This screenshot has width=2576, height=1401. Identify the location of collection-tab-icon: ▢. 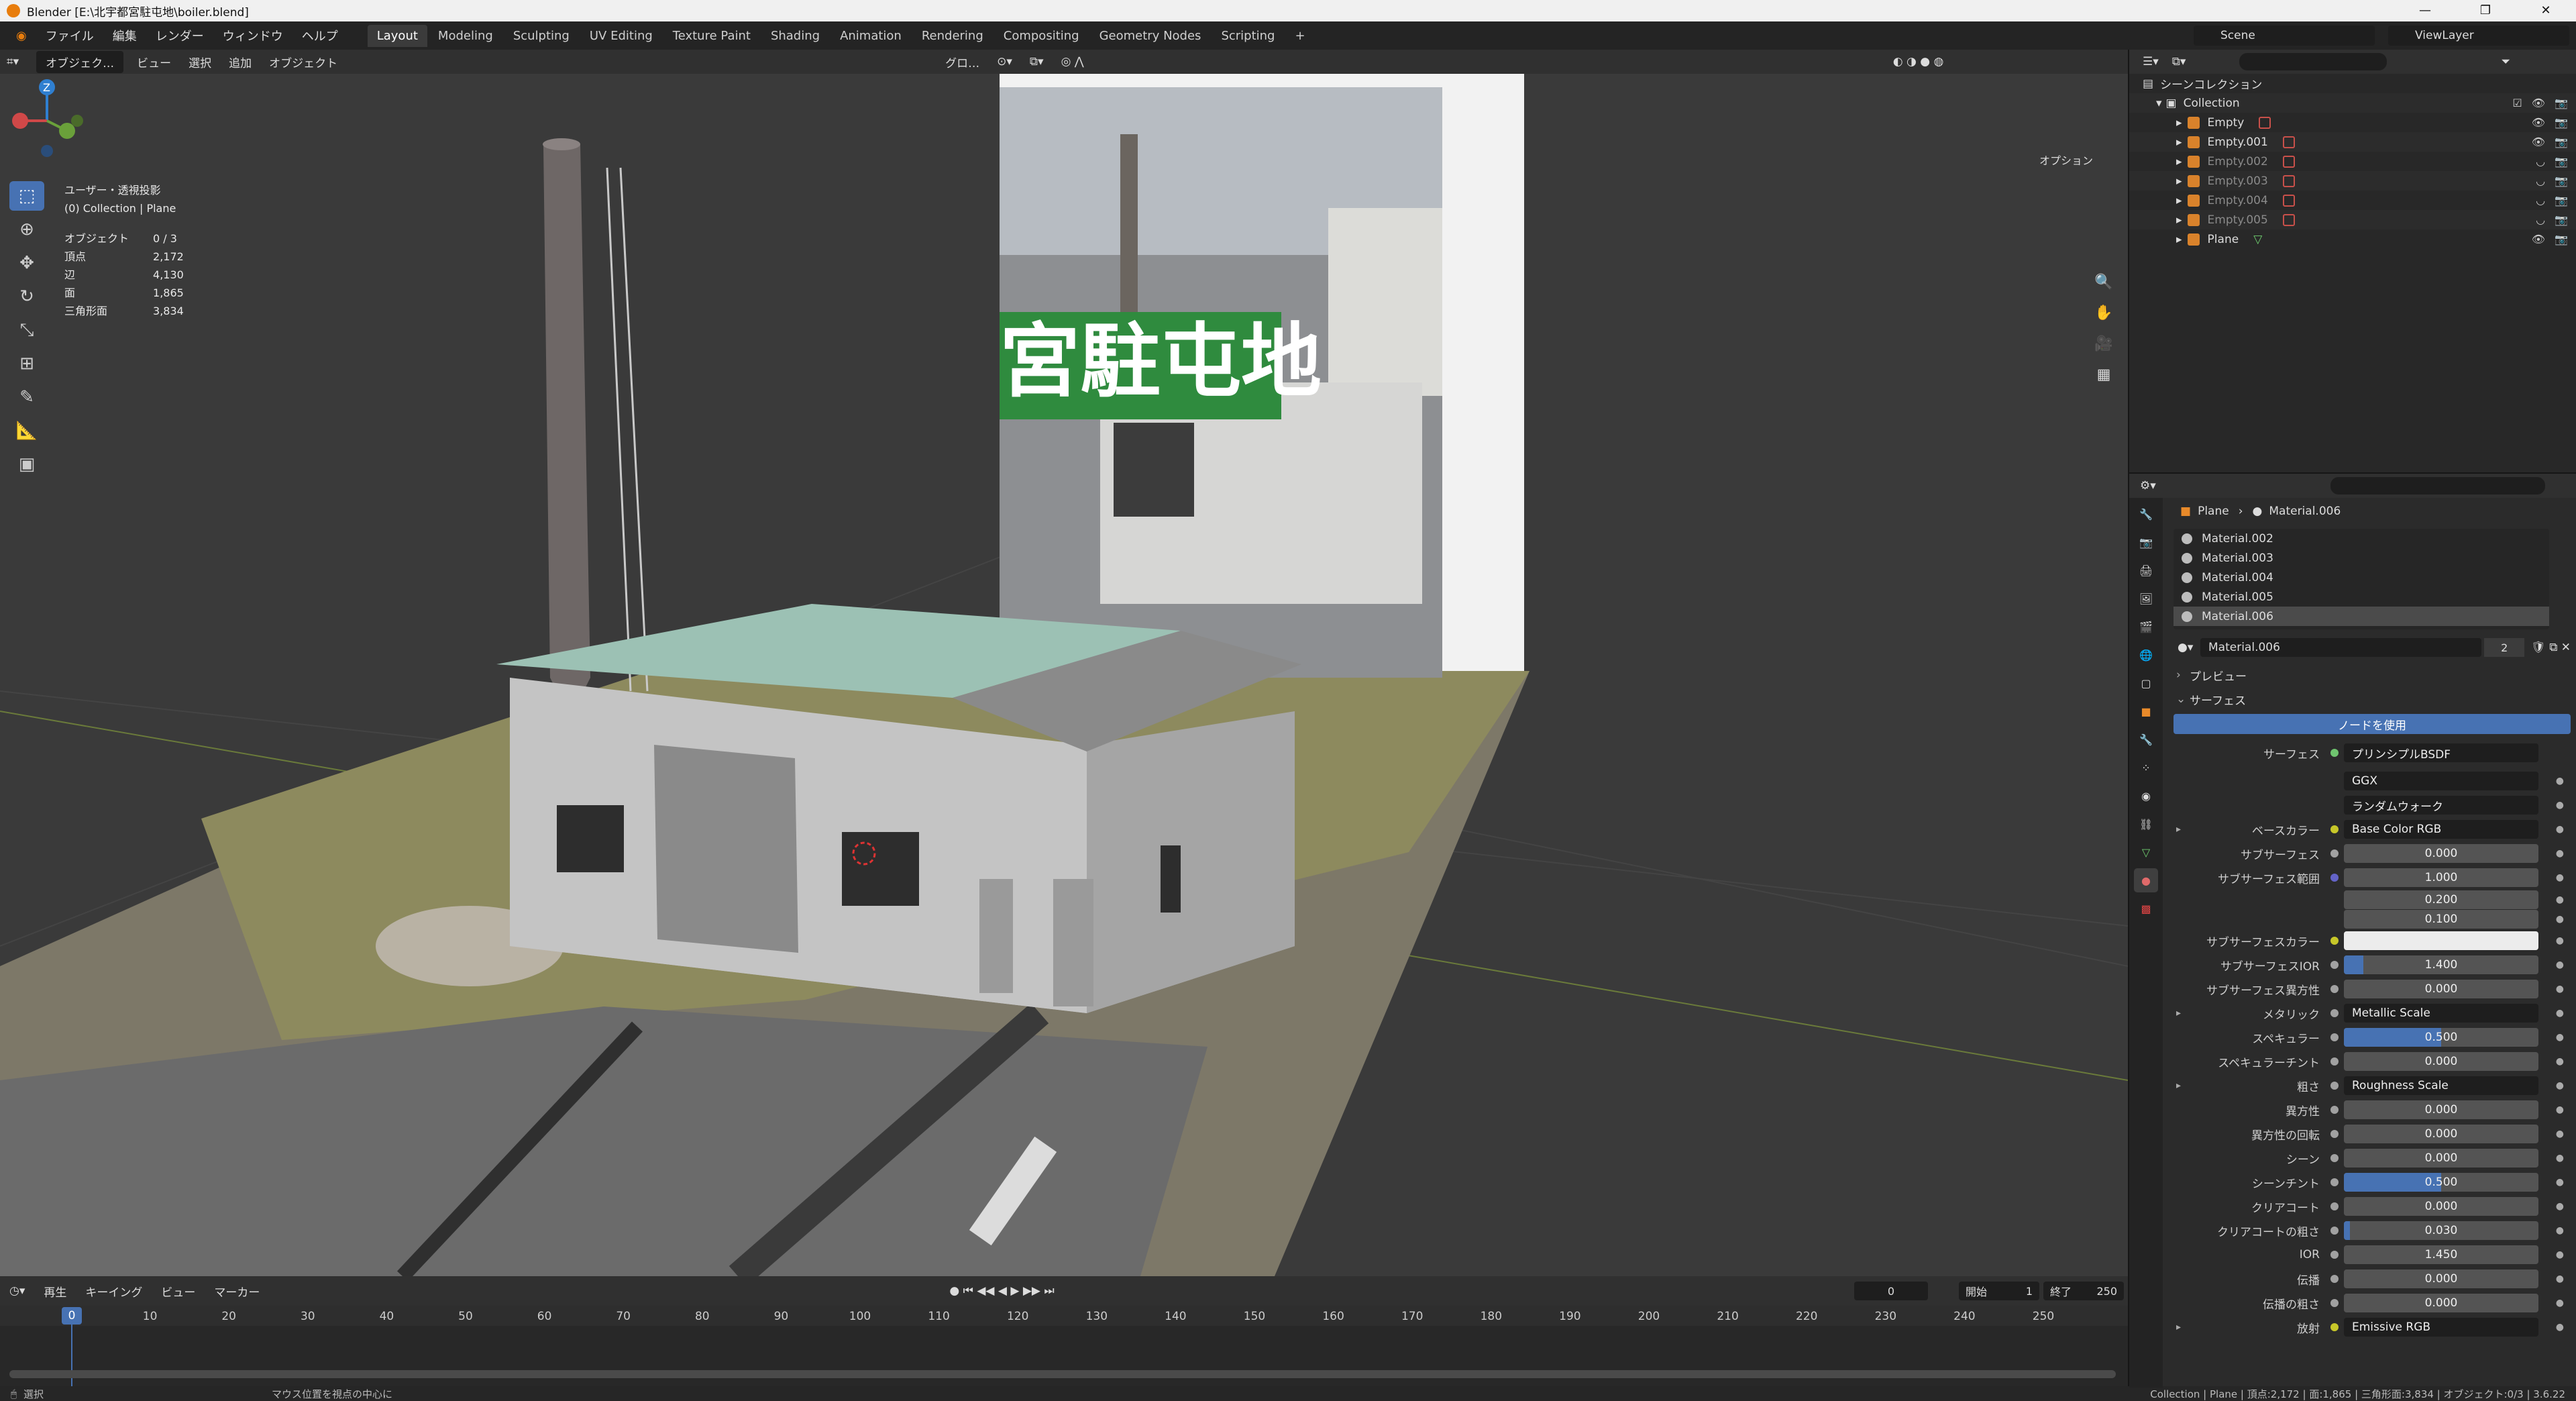
(2146, 683).